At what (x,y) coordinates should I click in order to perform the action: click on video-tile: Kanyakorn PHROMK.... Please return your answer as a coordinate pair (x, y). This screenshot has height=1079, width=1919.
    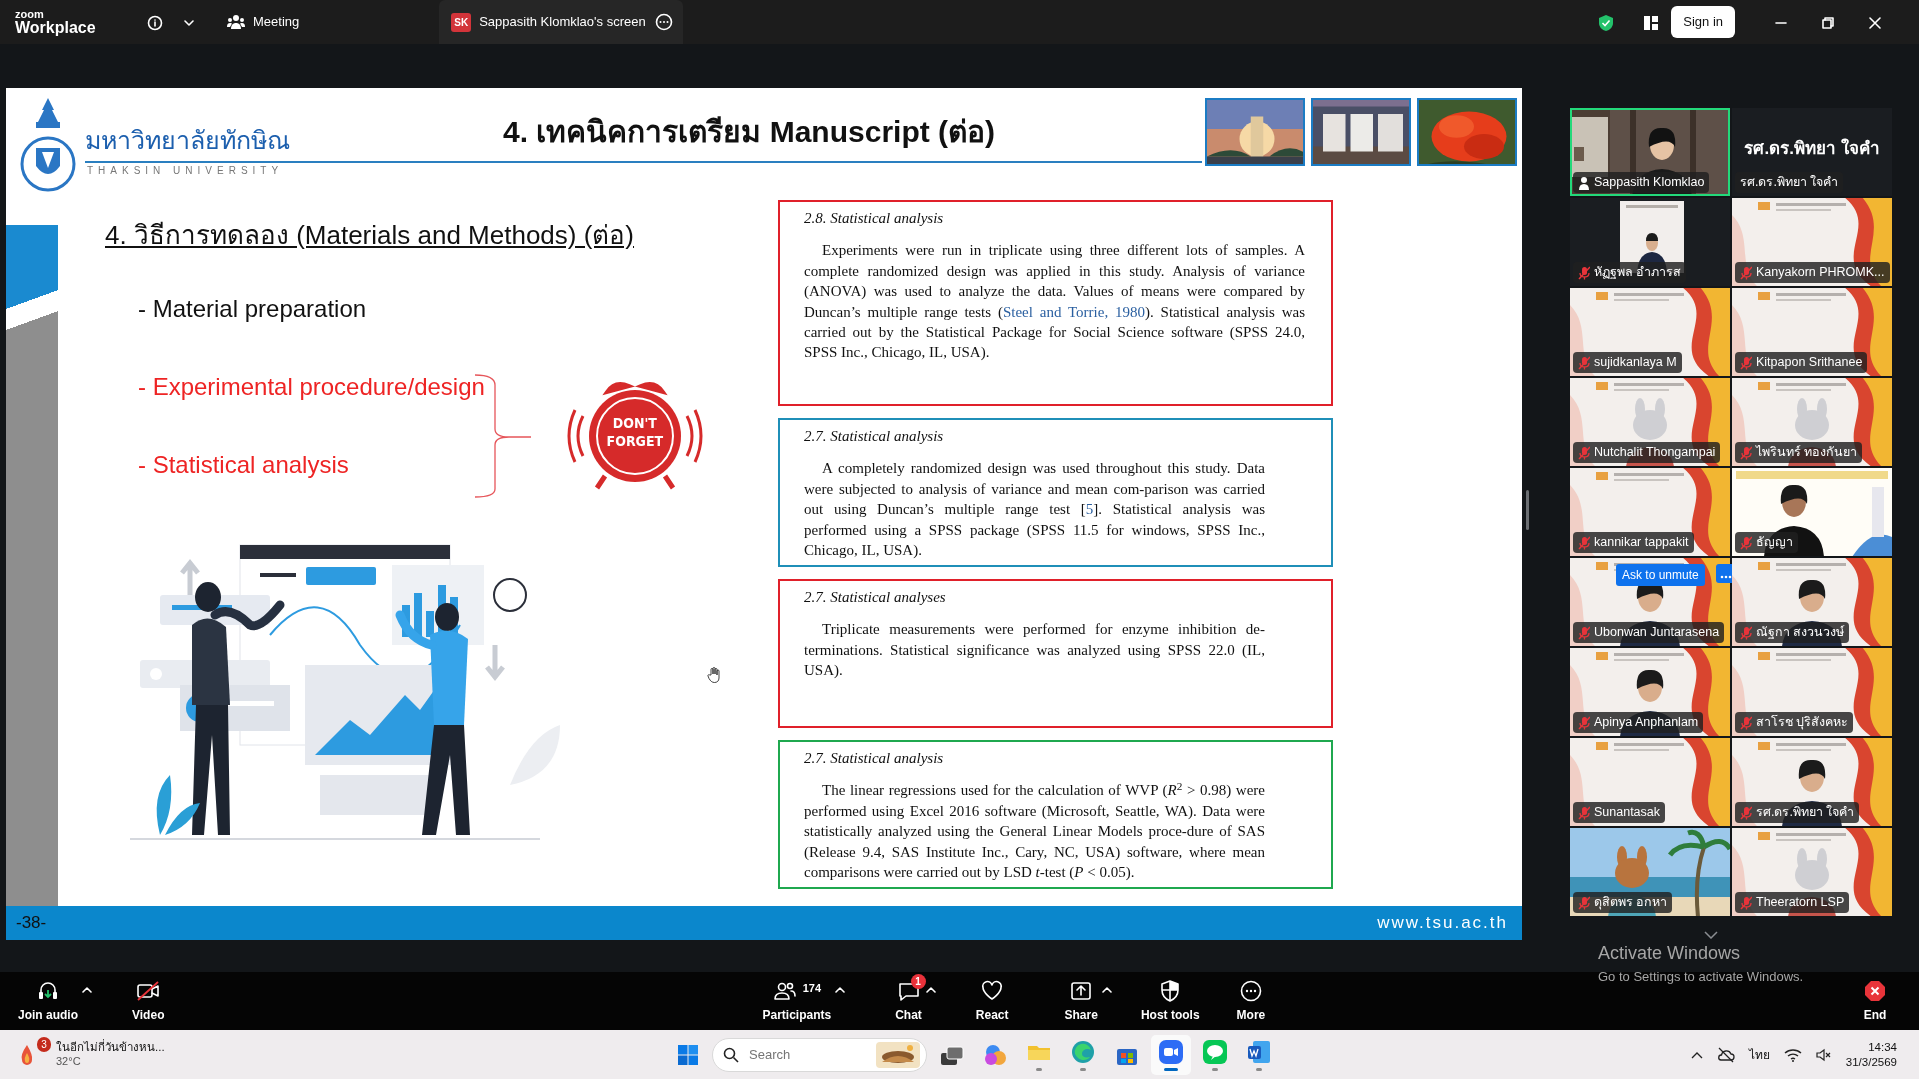
    Looking at the image, I should click on (1812, 242).